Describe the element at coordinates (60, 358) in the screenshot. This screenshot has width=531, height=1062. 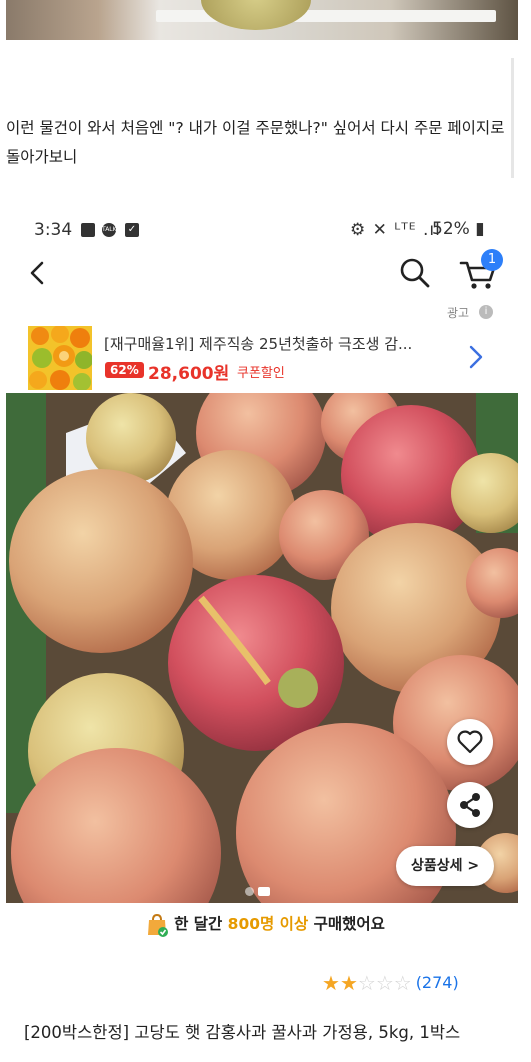
I see `ad-thumbnail` at that location.